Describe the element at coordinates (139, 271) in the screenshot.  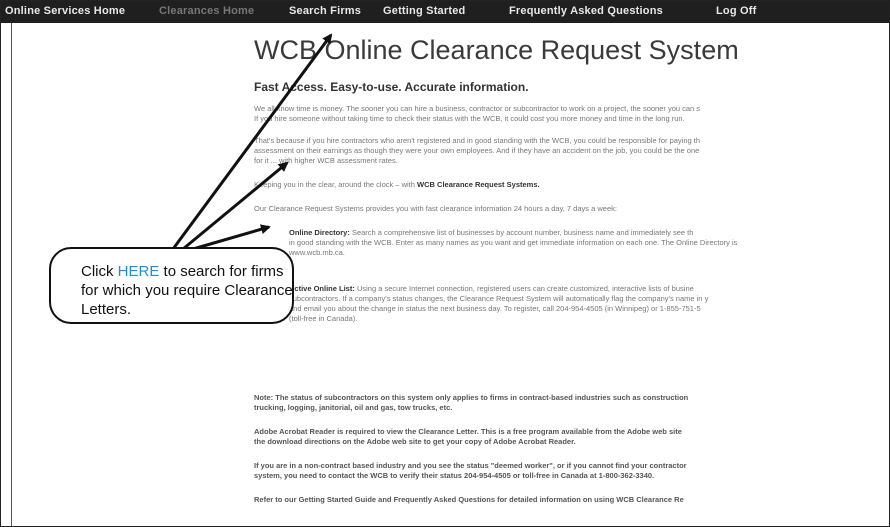
I see `callout-here-link: HERE` at that location.